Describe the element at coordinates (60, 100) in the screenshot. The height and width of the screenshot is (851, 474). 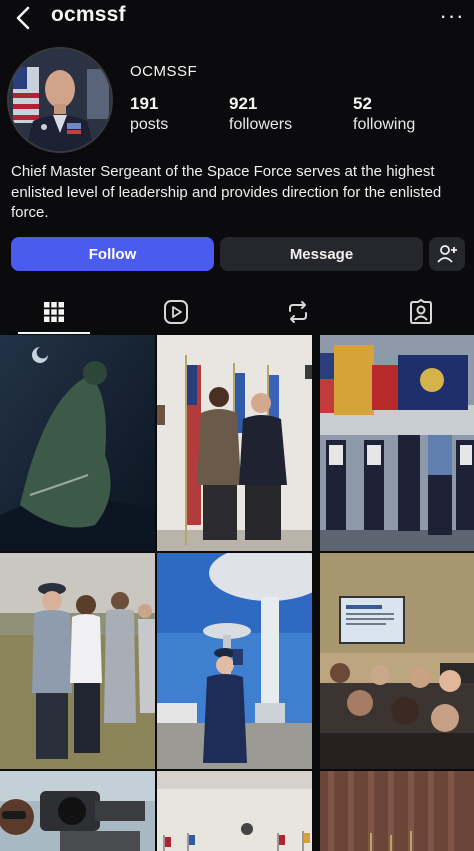
I see `profile-avatar` at that location.